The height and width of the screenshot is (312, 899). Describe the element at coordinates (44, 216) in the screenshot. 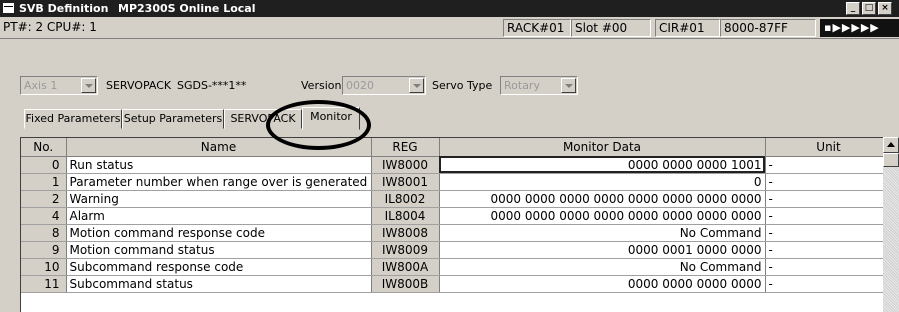

I see `row-number: 4` at that location.